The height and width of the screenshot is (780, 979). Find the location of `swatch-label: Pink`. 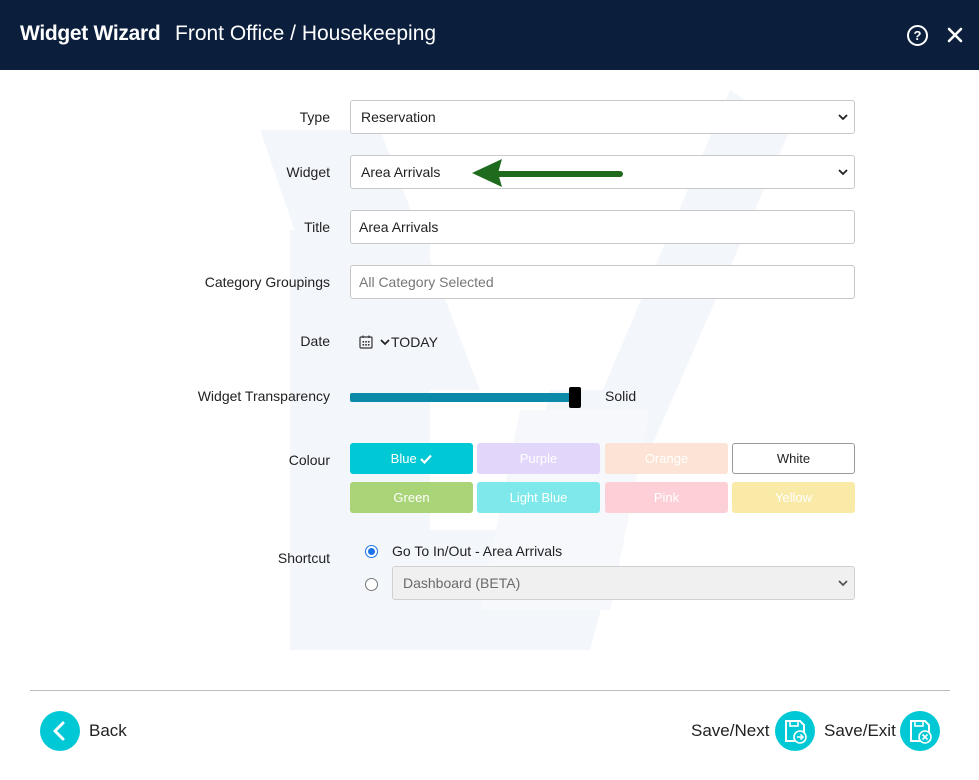

swatch-label: Pink is located at coordinates (666, 497).